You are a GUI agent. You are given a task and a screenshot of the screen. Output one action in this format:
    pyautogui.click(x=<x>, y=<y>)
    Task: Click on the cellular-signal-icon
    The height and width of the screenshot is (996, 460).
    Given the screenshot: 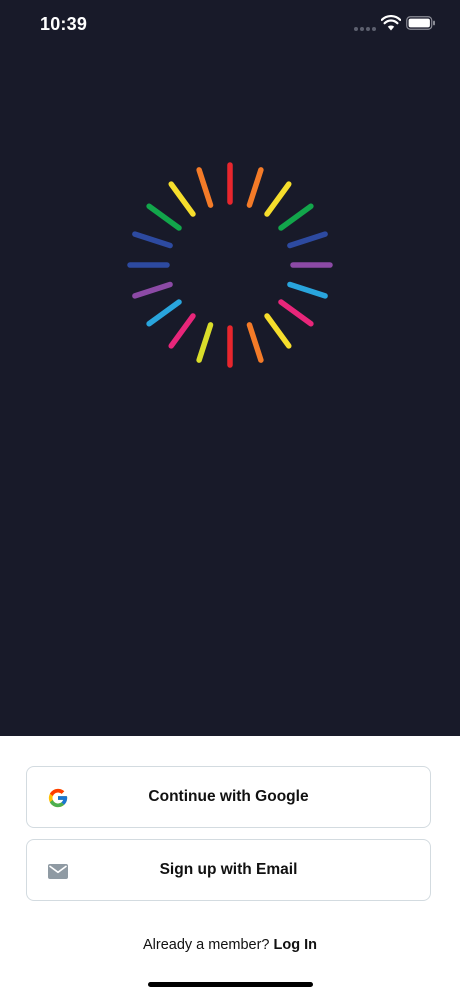 What is the action you would take?
    pyautogui.click(x=365, y=29)
    